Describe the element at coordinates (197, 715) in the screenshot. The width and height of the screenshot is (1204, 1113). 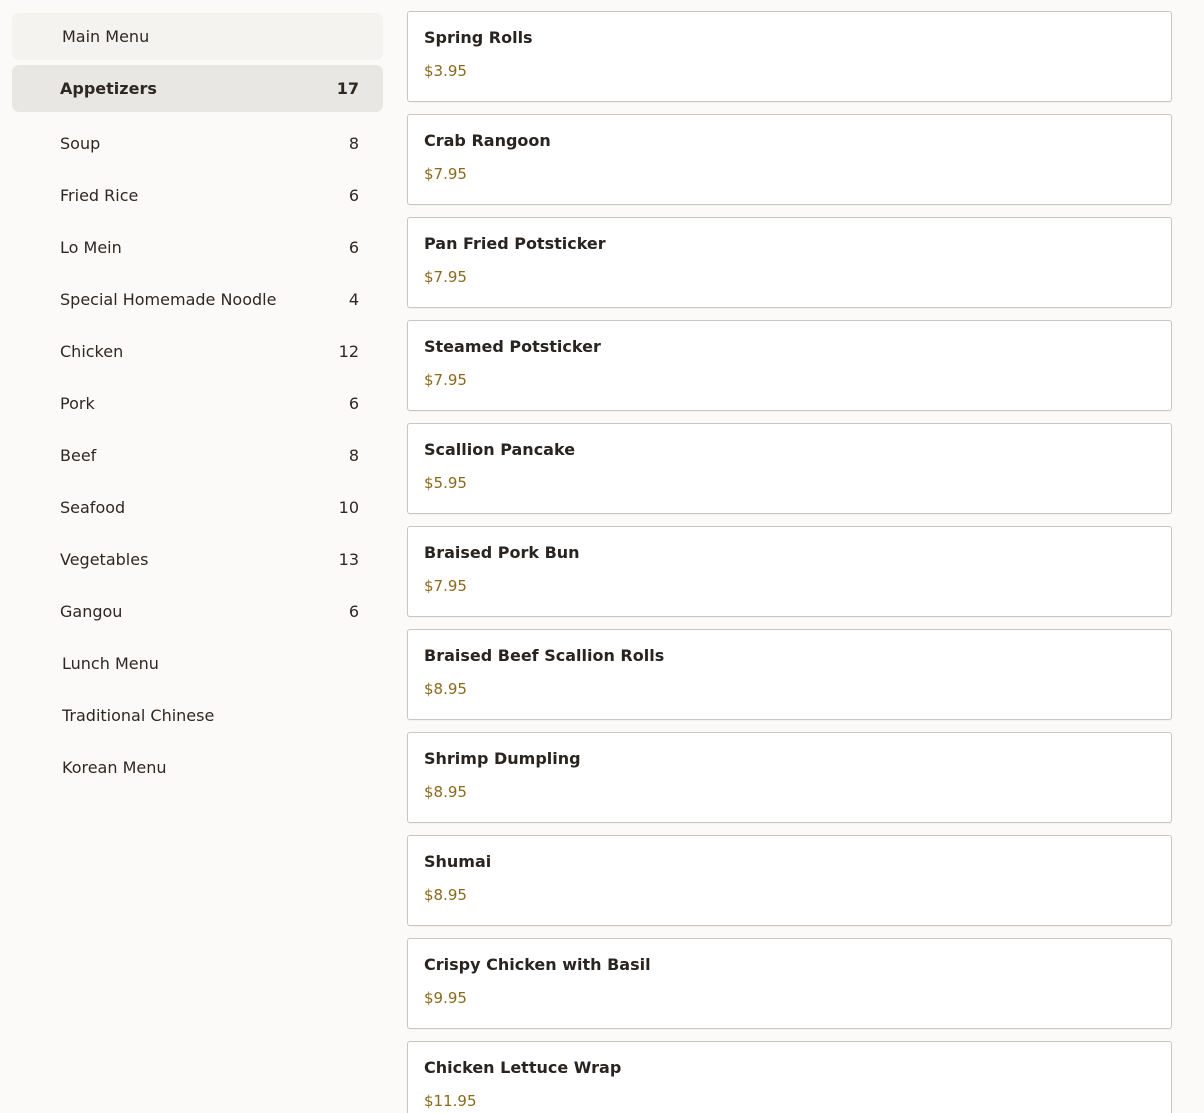
I see `traditional-chinese-header: Traditional Chinese` at that location.